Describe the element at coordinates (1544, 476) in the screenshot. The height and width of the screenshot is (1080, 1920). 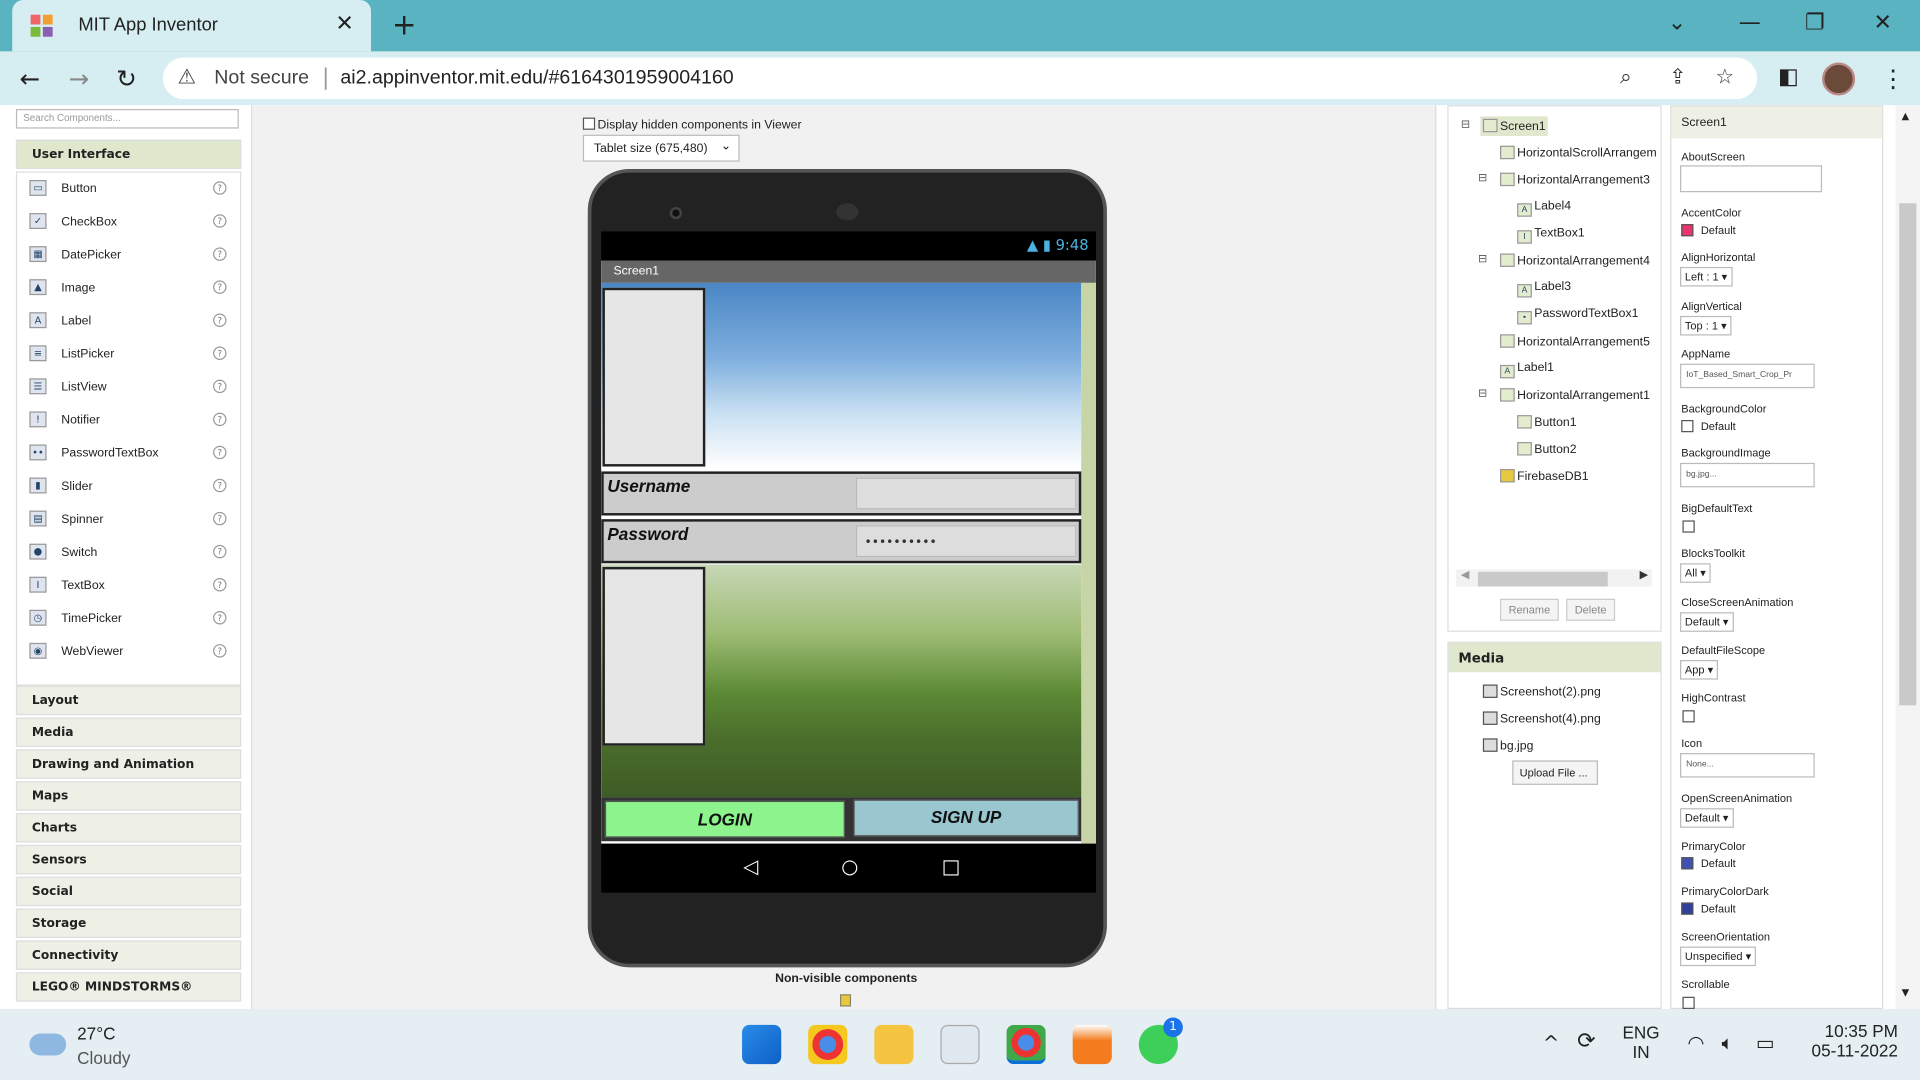
I see `tree-node-firebasedb1: FirebaseDB1` at that location.